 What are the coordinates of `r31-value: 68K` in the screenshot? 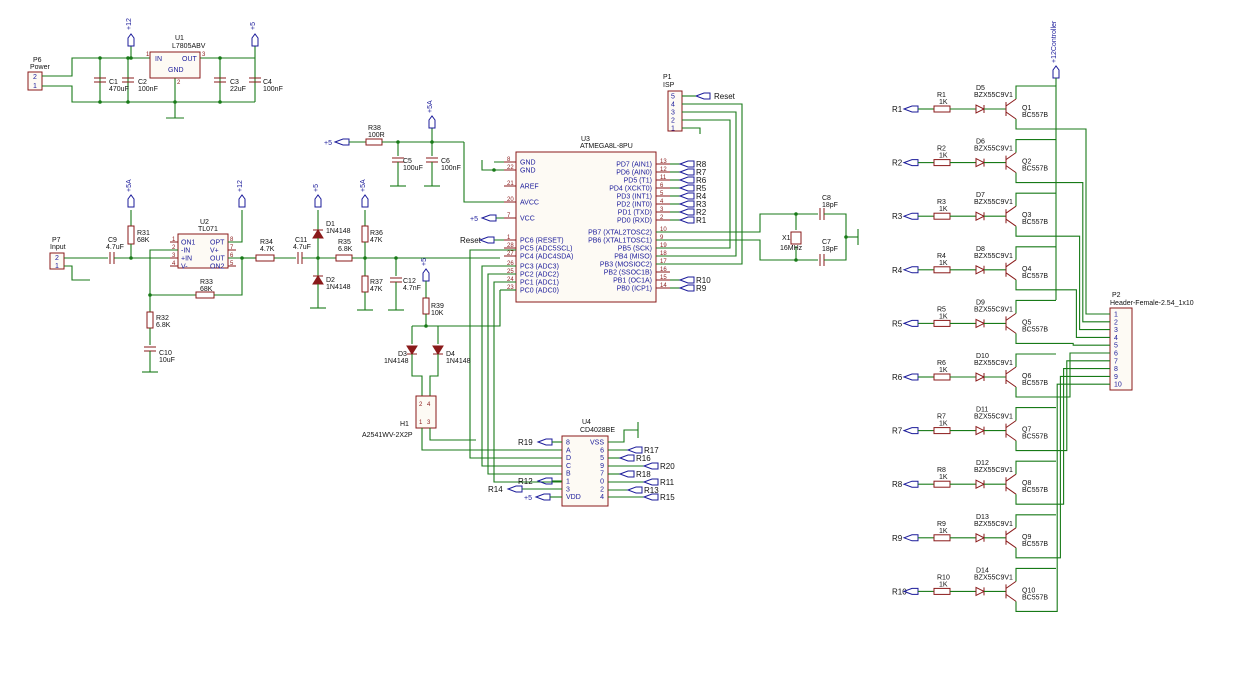 It's located at (143, 240).